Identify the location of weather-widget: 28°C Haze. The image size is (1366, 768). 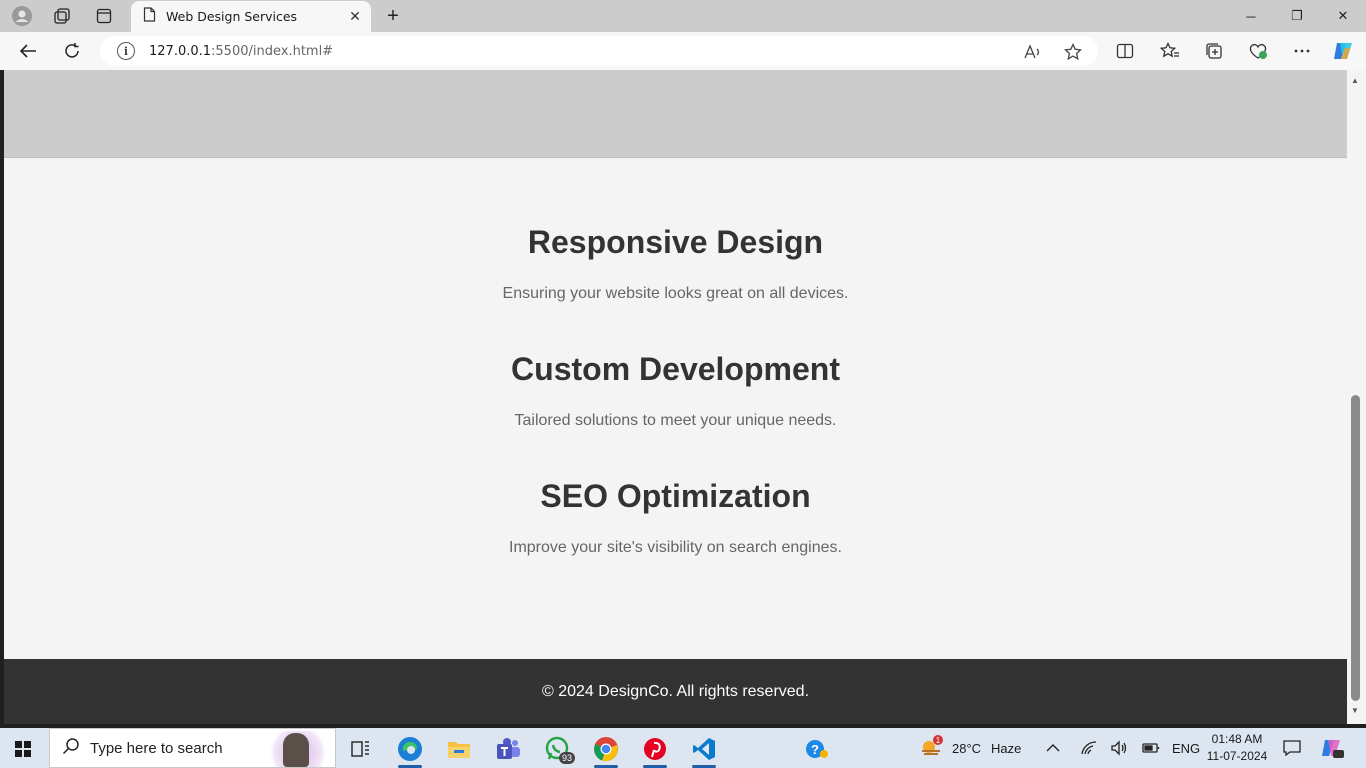
(969, 748).